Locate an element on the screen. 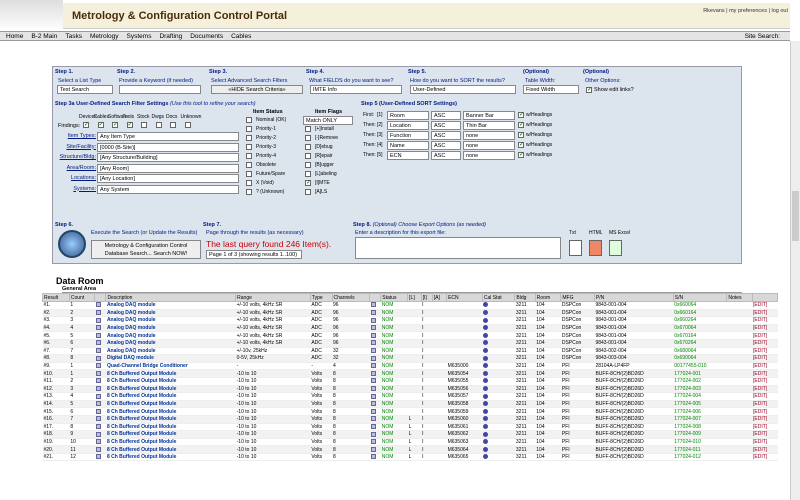 Image resolution: width=800 pixels, height=500 pixels. nav-item-home: Home is located at coordinates (14, 36).